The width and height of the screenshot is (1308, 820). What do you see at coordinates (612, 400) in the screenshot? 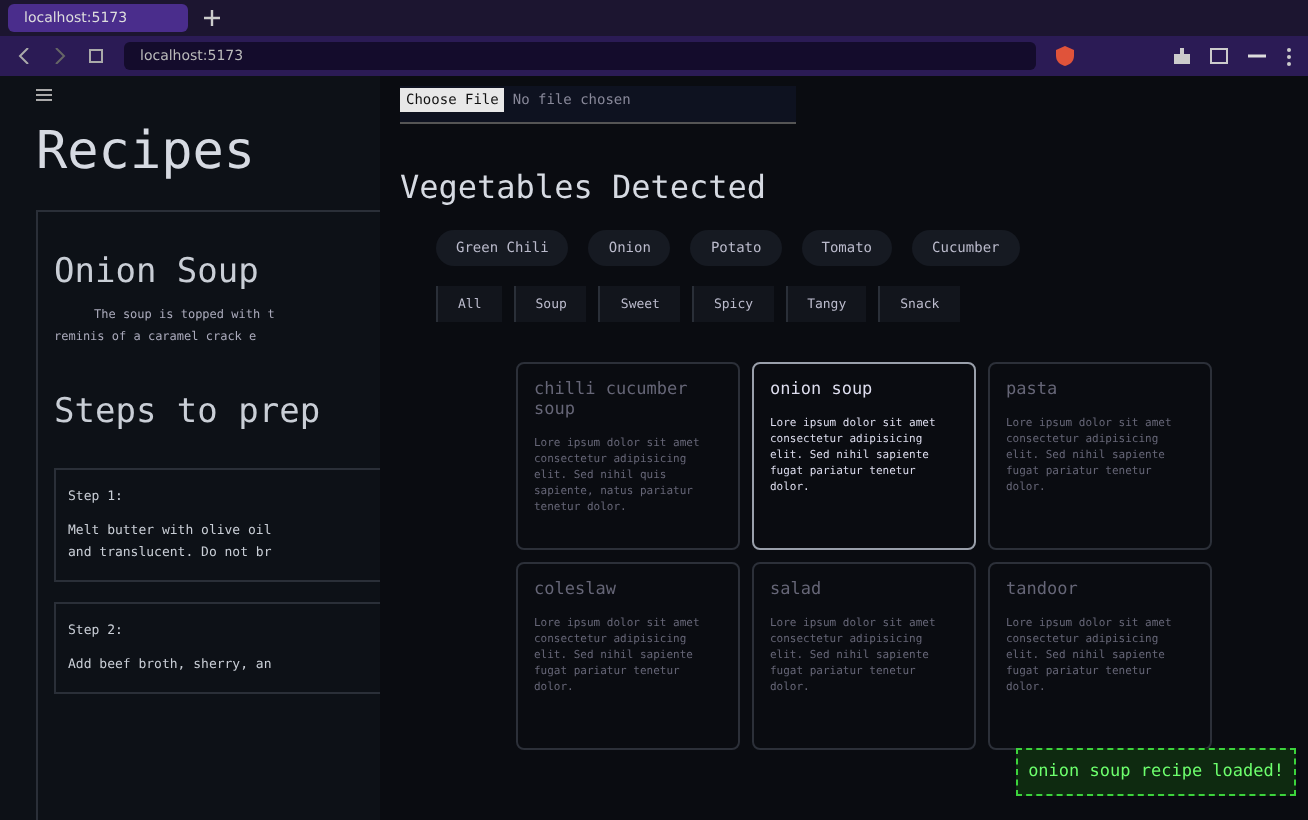
I see `card-title: chilli cucumber soup` at bounding box center [612, 400].